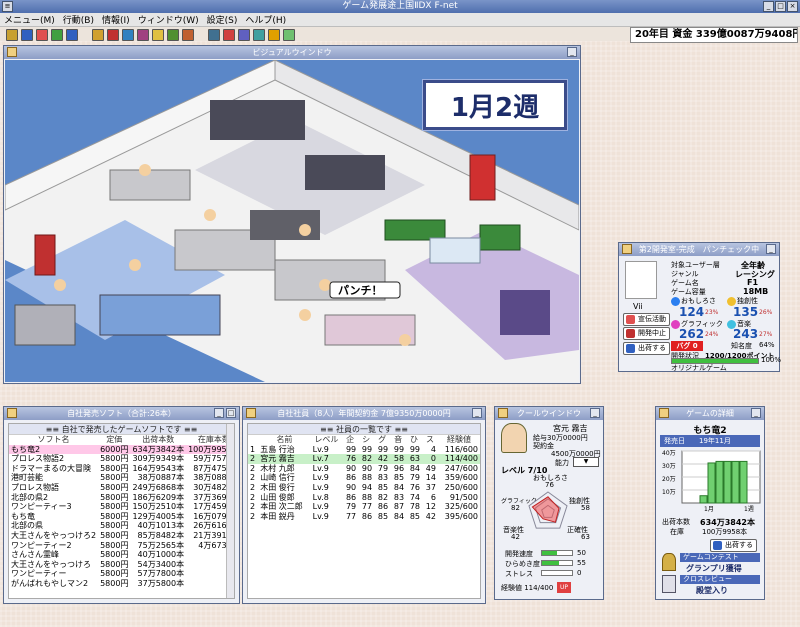  I want to click on menu-action: 行動(B), so click(78, 19).